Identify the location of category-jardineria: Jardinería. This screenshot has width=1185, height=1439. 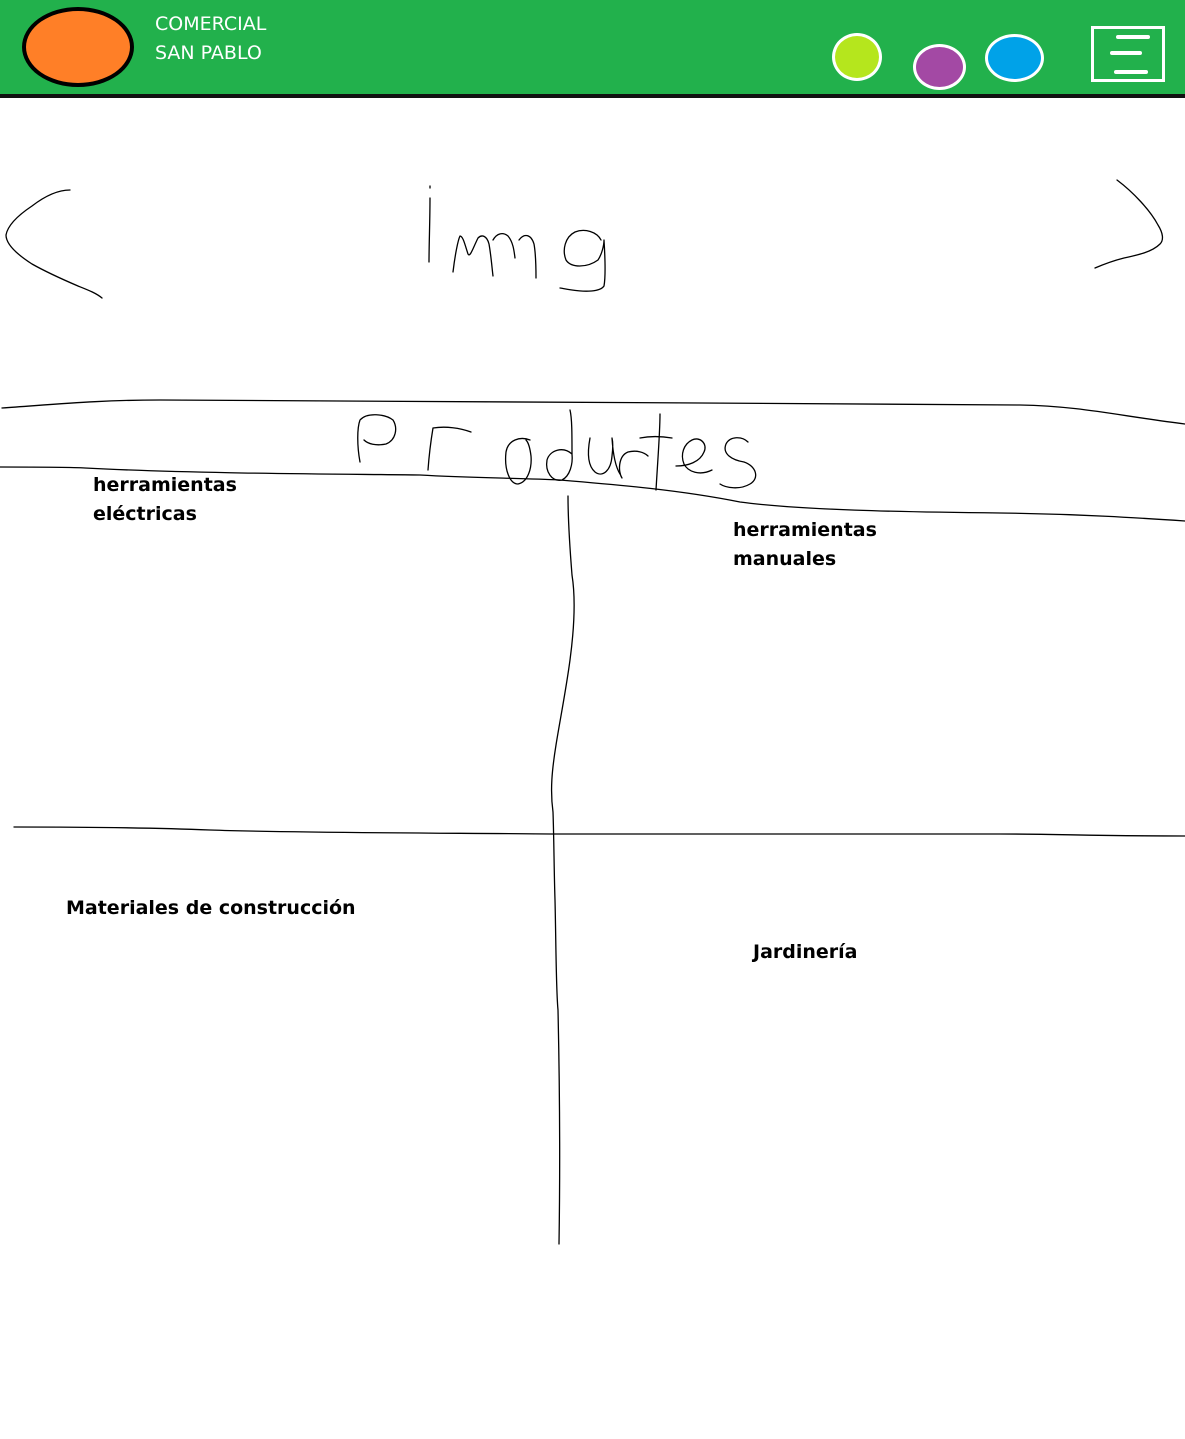
(805, 952).